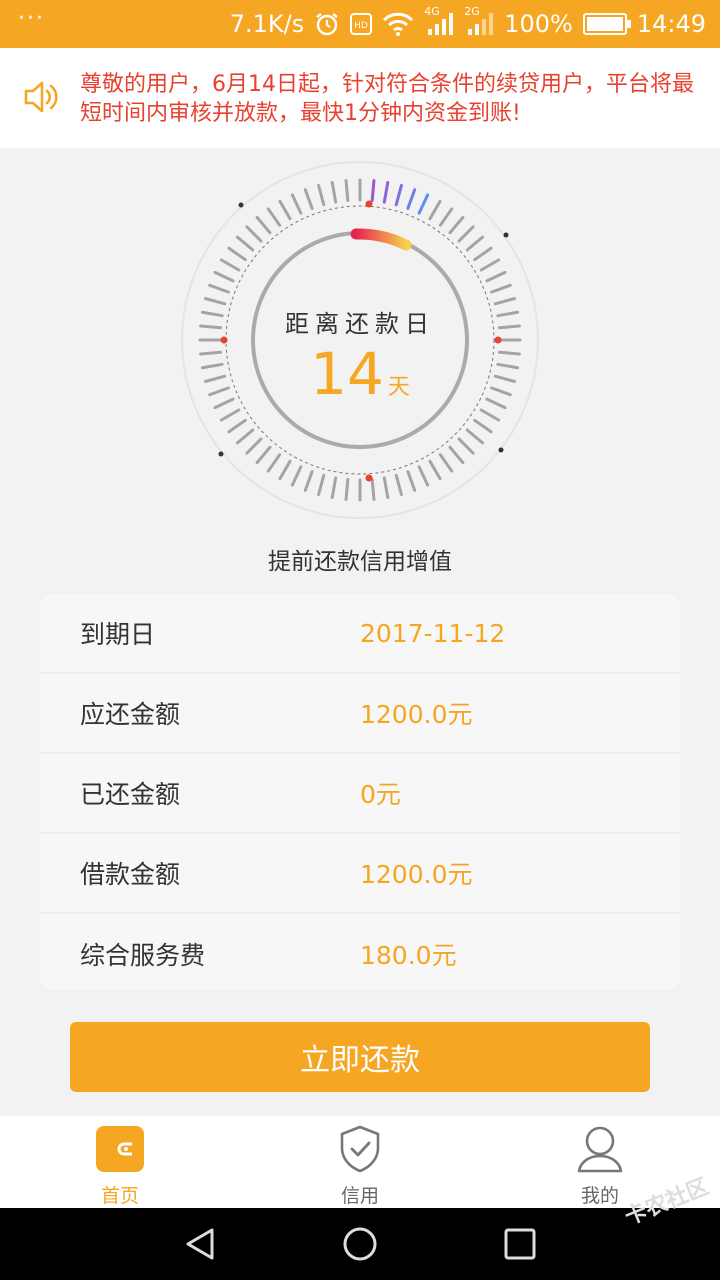 This screenshot has height=1280, width=720. Describe the element at coordinates (347, 374) in the screenshot. I see `days-remaining: 14` at that location.